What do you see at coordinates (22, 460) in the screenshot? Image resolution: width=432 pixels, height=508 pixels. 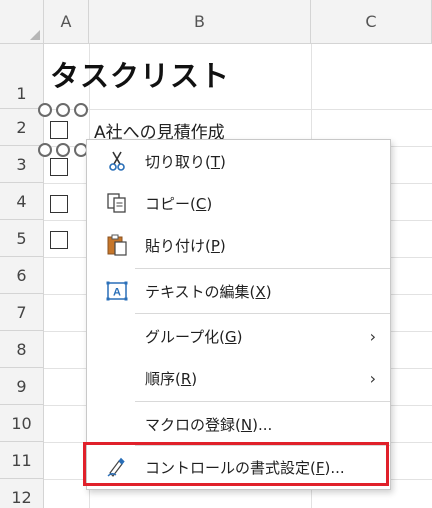 I see `row-header-11: 11` at bounding box center [22, 460].